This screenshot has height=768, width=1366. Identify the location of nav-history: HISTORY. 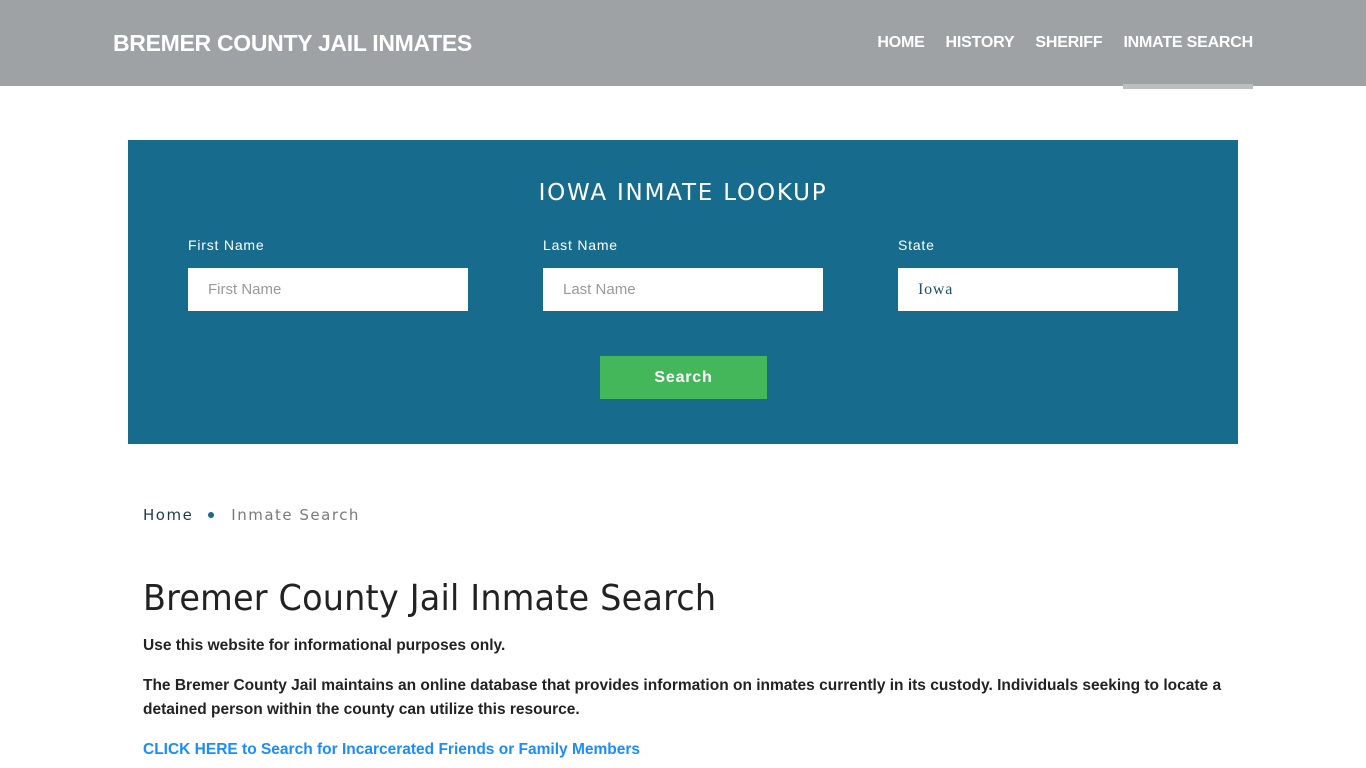
(980, 44).